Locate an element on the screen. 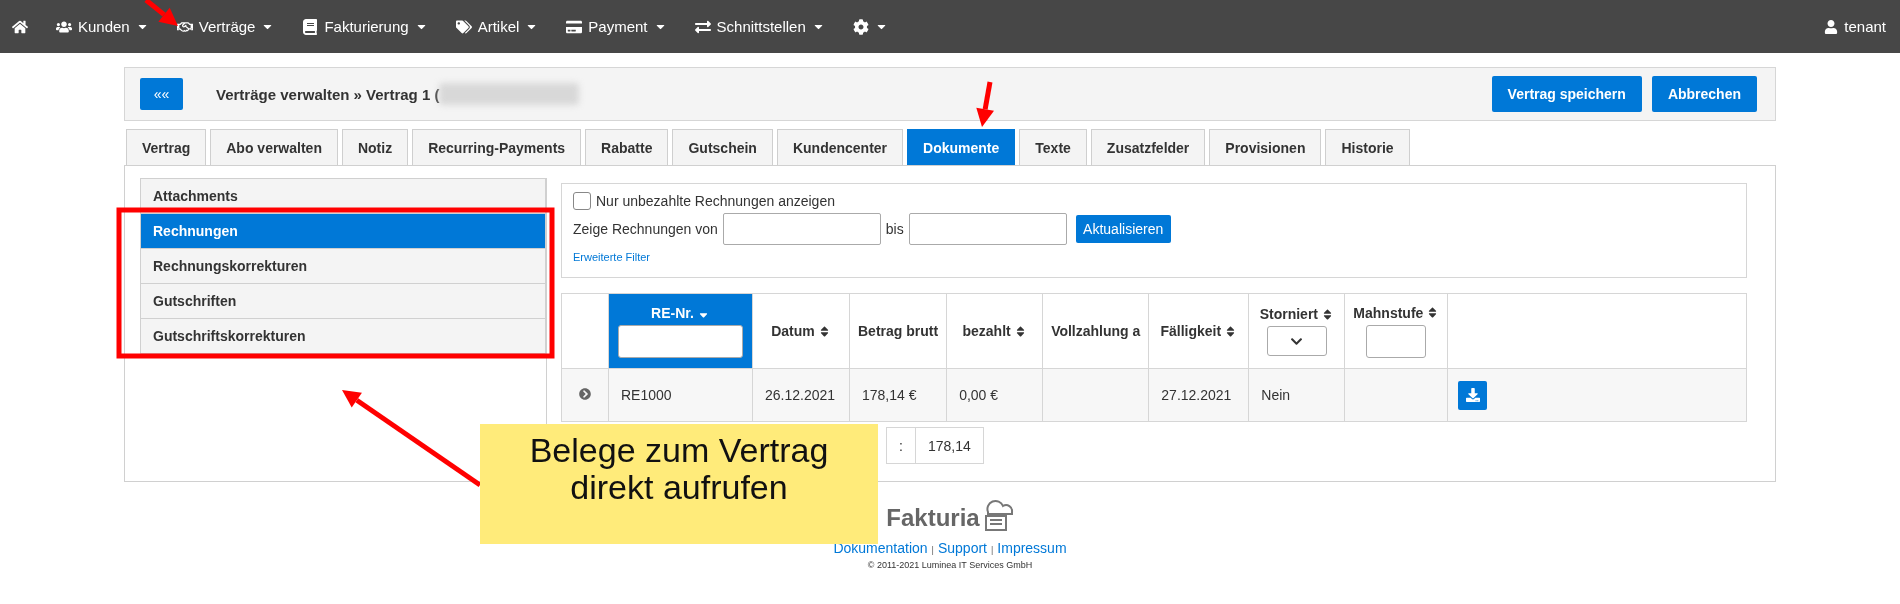 The image size is (1900, 604). checkbox is located at coordinates (582, 201).